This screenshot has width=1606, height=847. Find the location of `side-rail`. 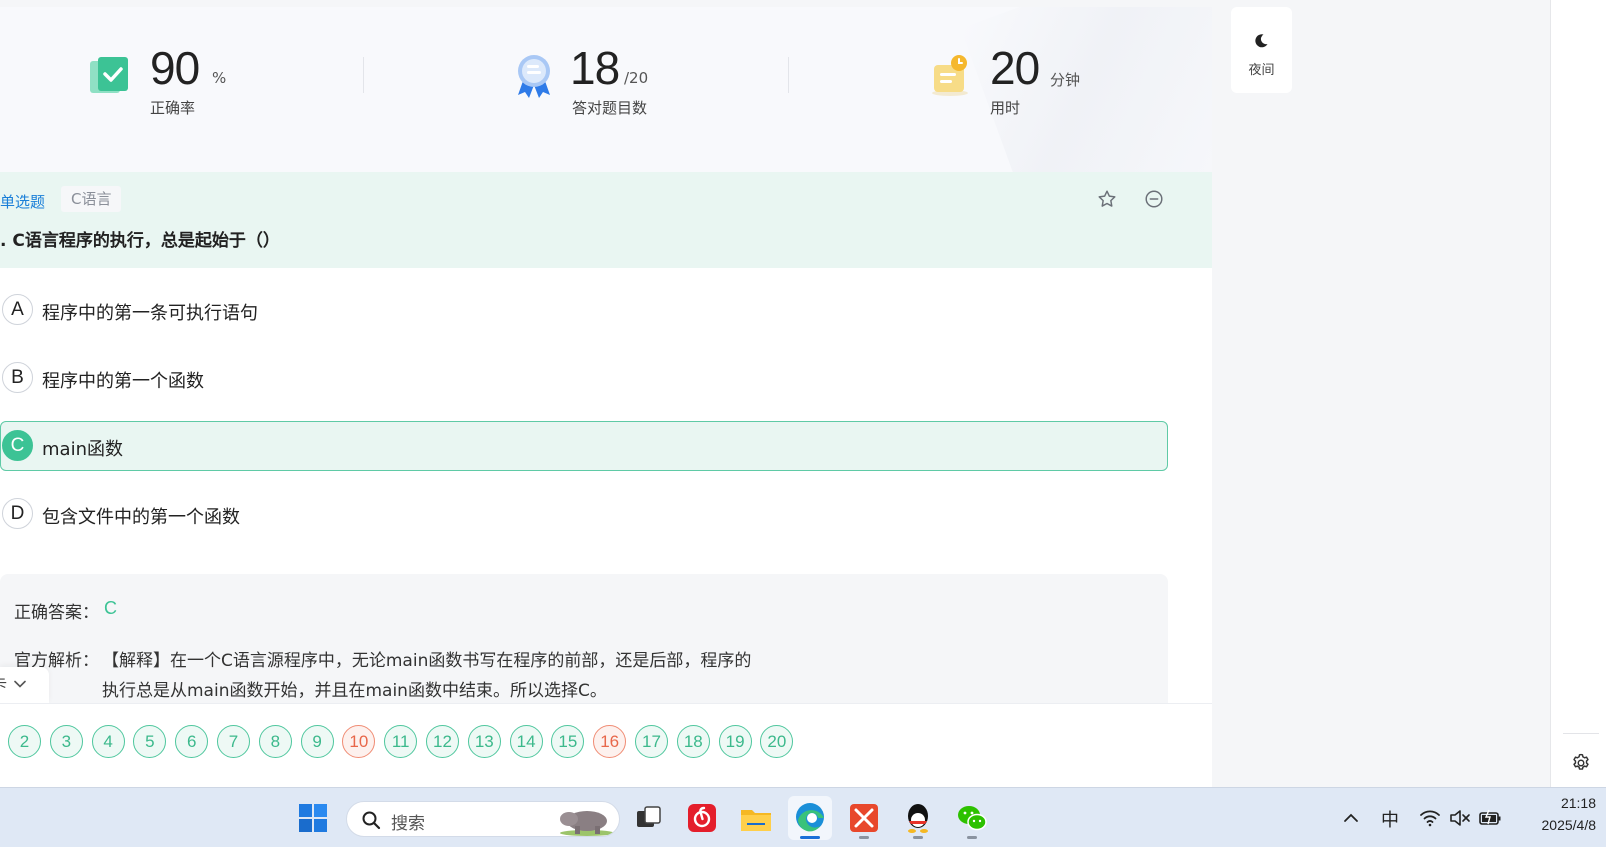

side-rail is located at coordinates (1578, 393).